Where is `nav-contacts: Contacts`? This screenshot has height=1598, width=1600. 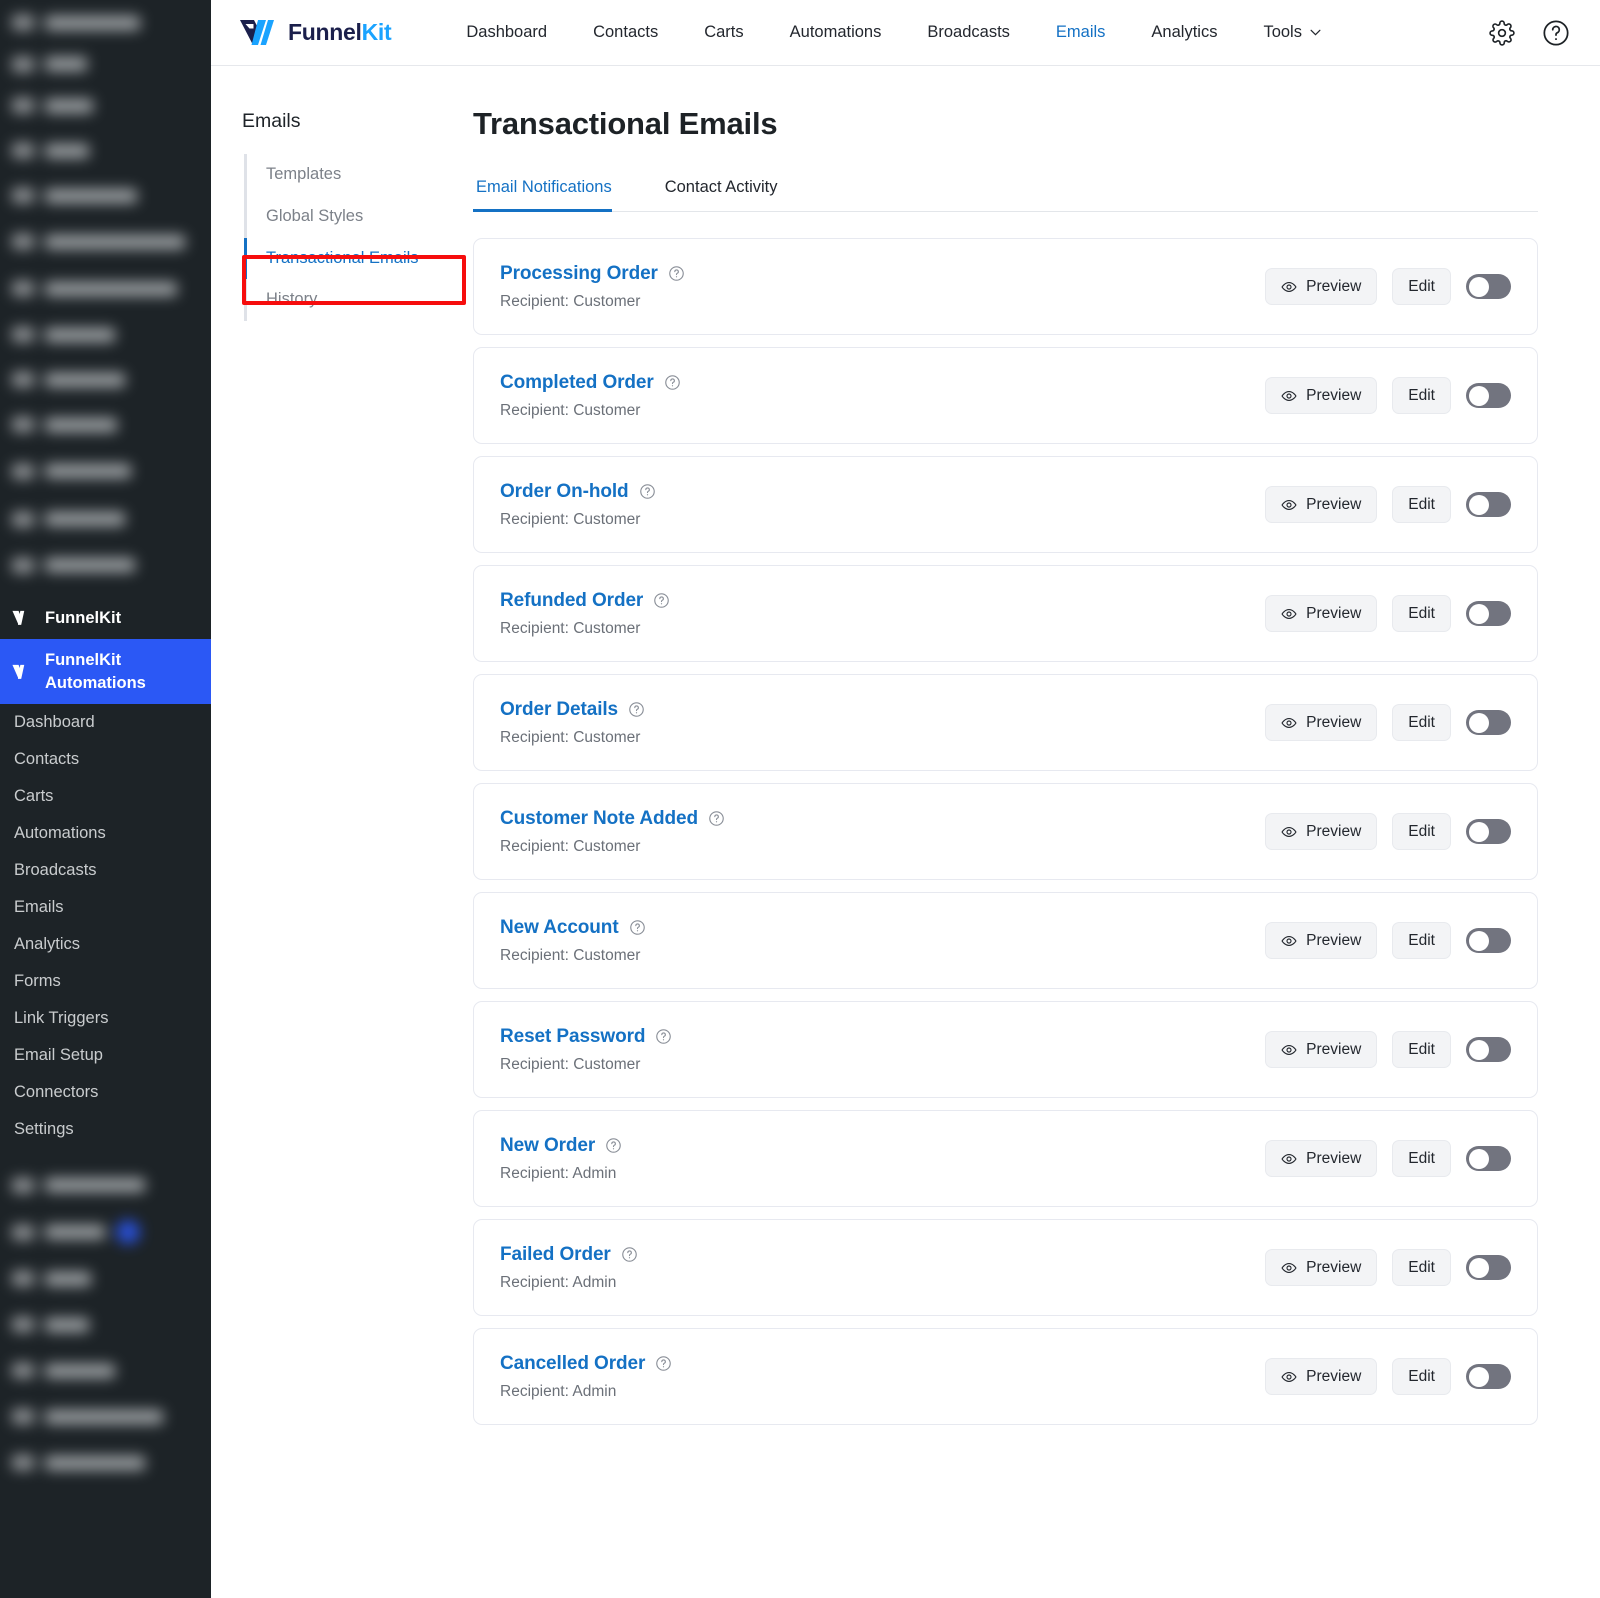
nav-contacts: Contacts is located at coordinates (625, 32).